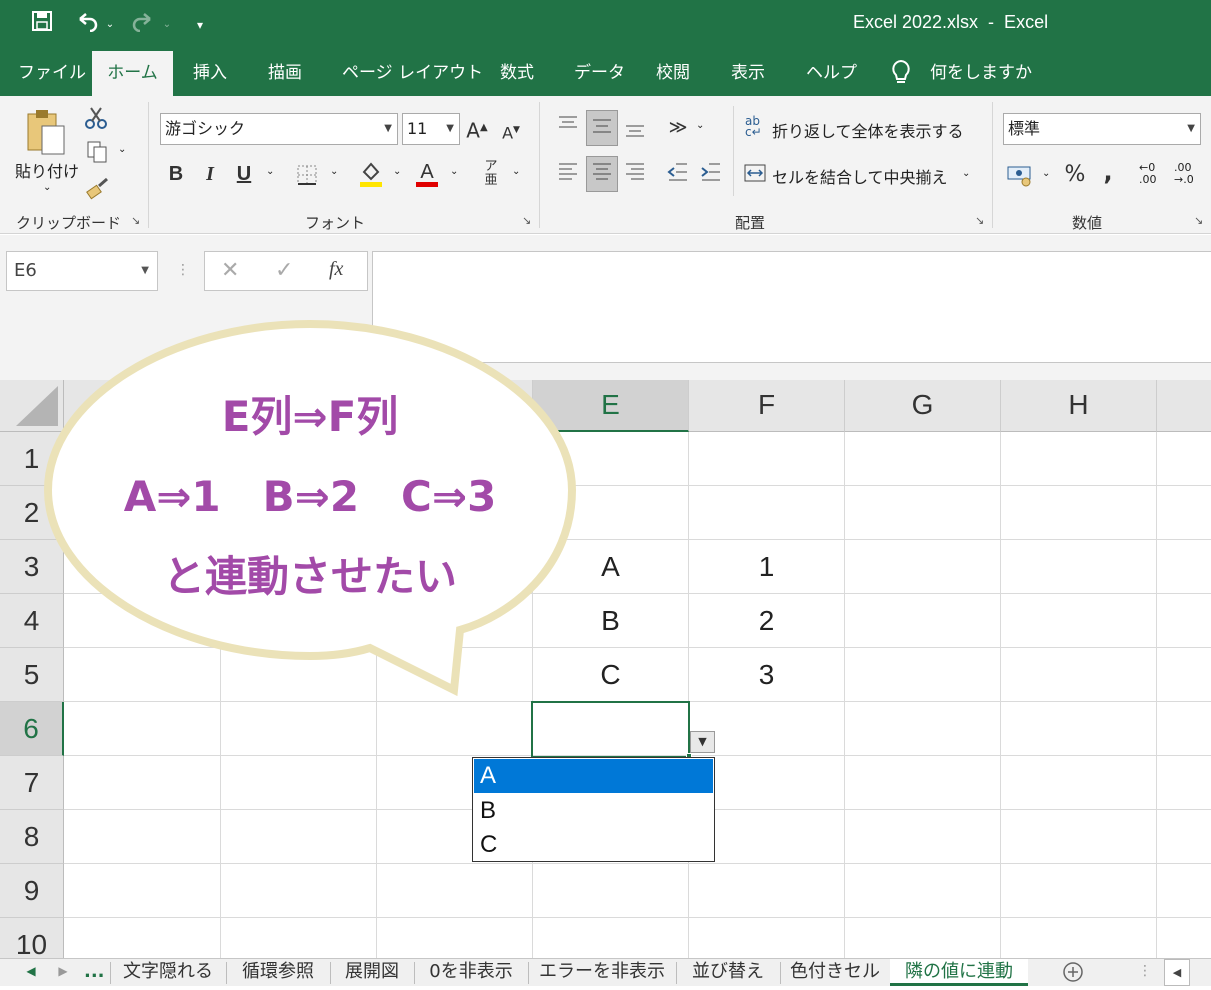 The image size is (1211, 990). I want to click on row-header-6: 6, so click(32, 729).